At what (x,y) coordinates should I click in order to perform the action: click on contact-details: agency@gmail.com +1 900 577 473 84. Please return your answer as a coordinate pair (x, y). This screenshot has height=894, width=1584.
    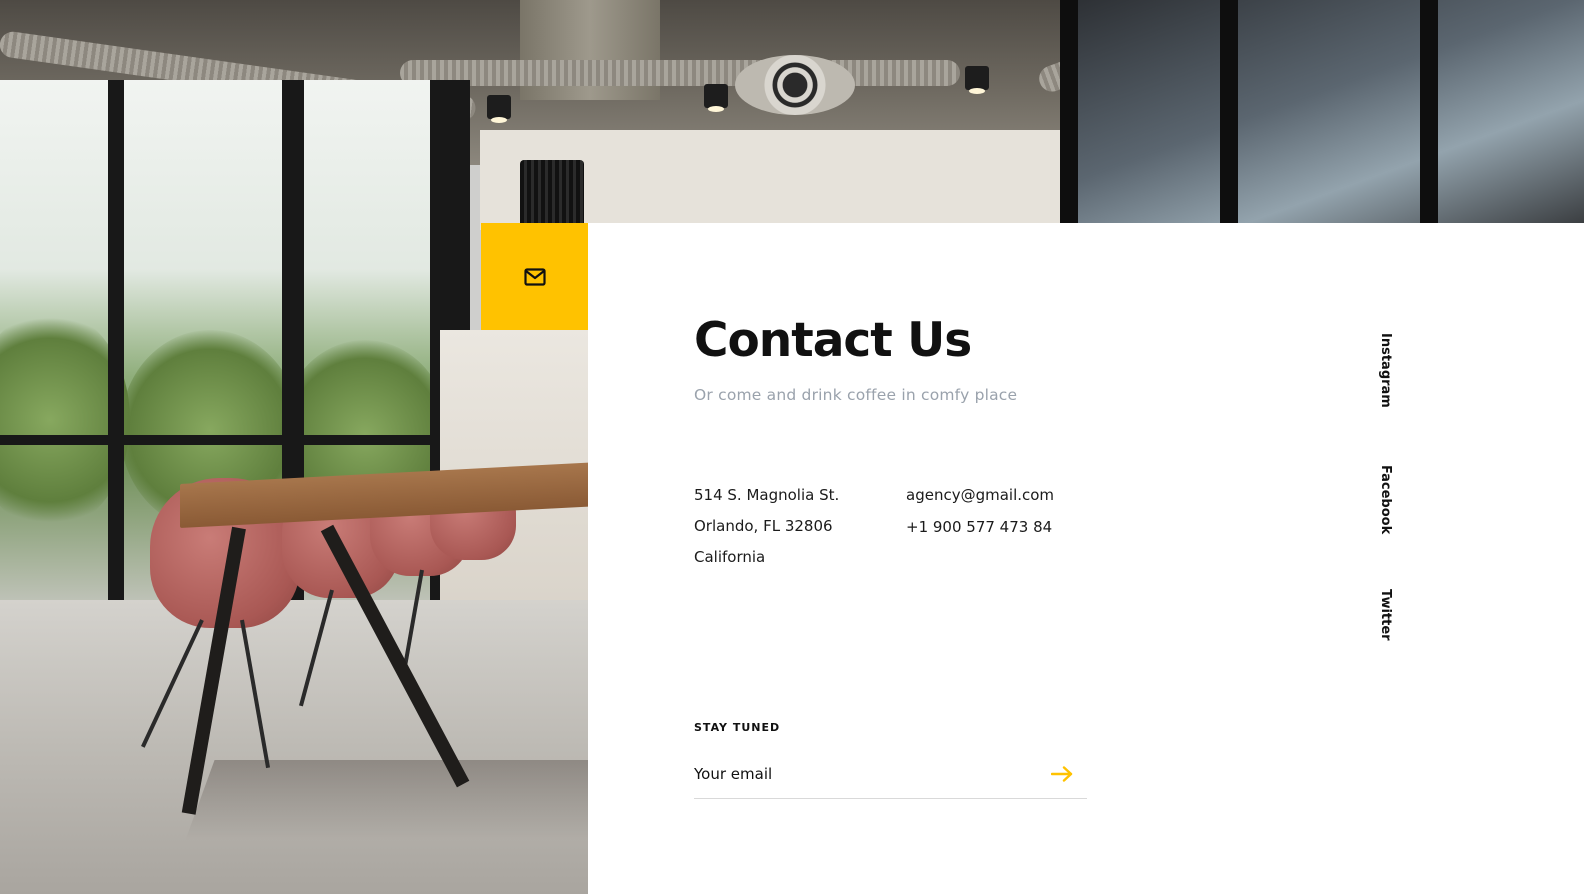
    Looking at the image, I should click on (980, 517).